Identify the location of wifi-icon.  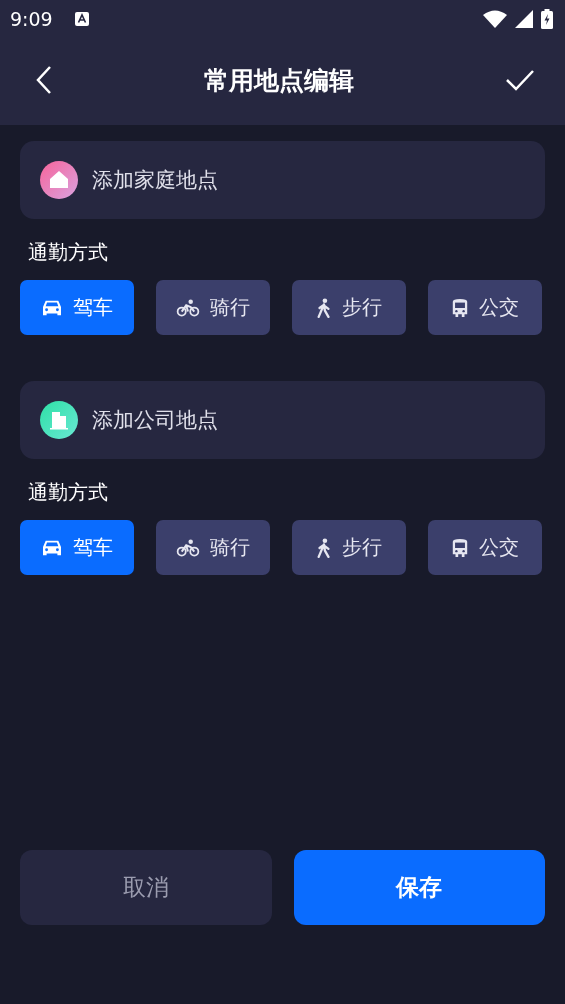
(495, 19).